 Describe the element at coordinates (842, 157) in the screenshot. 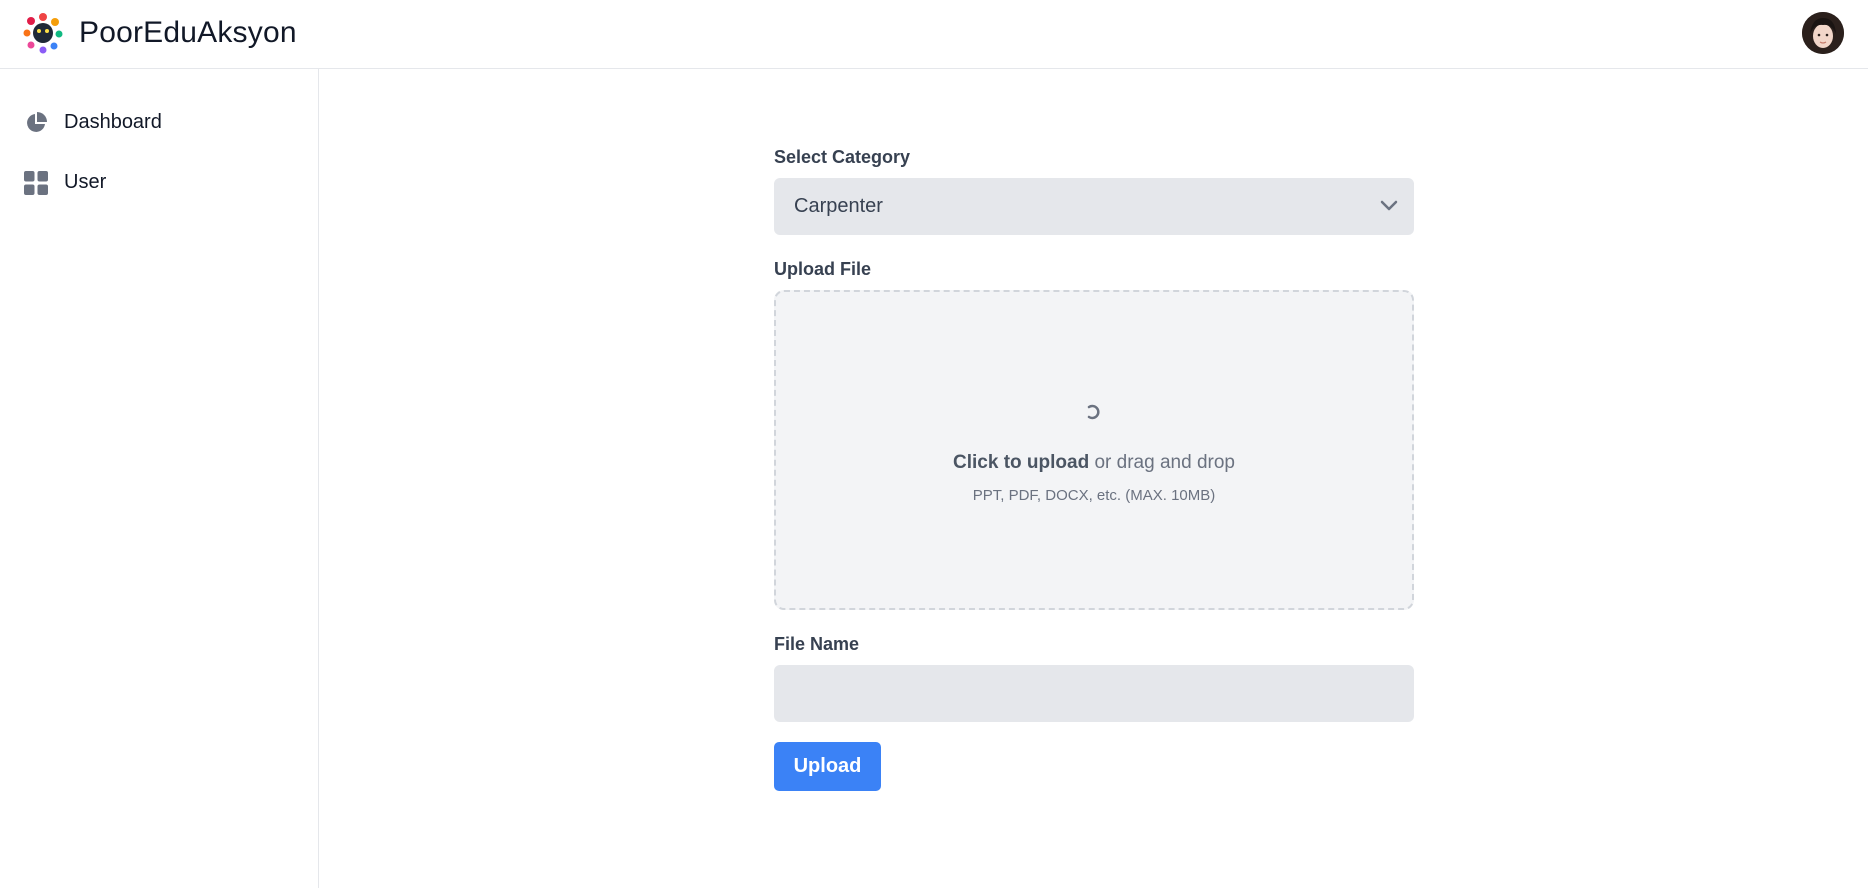

I see `category-label: Select Category` at that location.